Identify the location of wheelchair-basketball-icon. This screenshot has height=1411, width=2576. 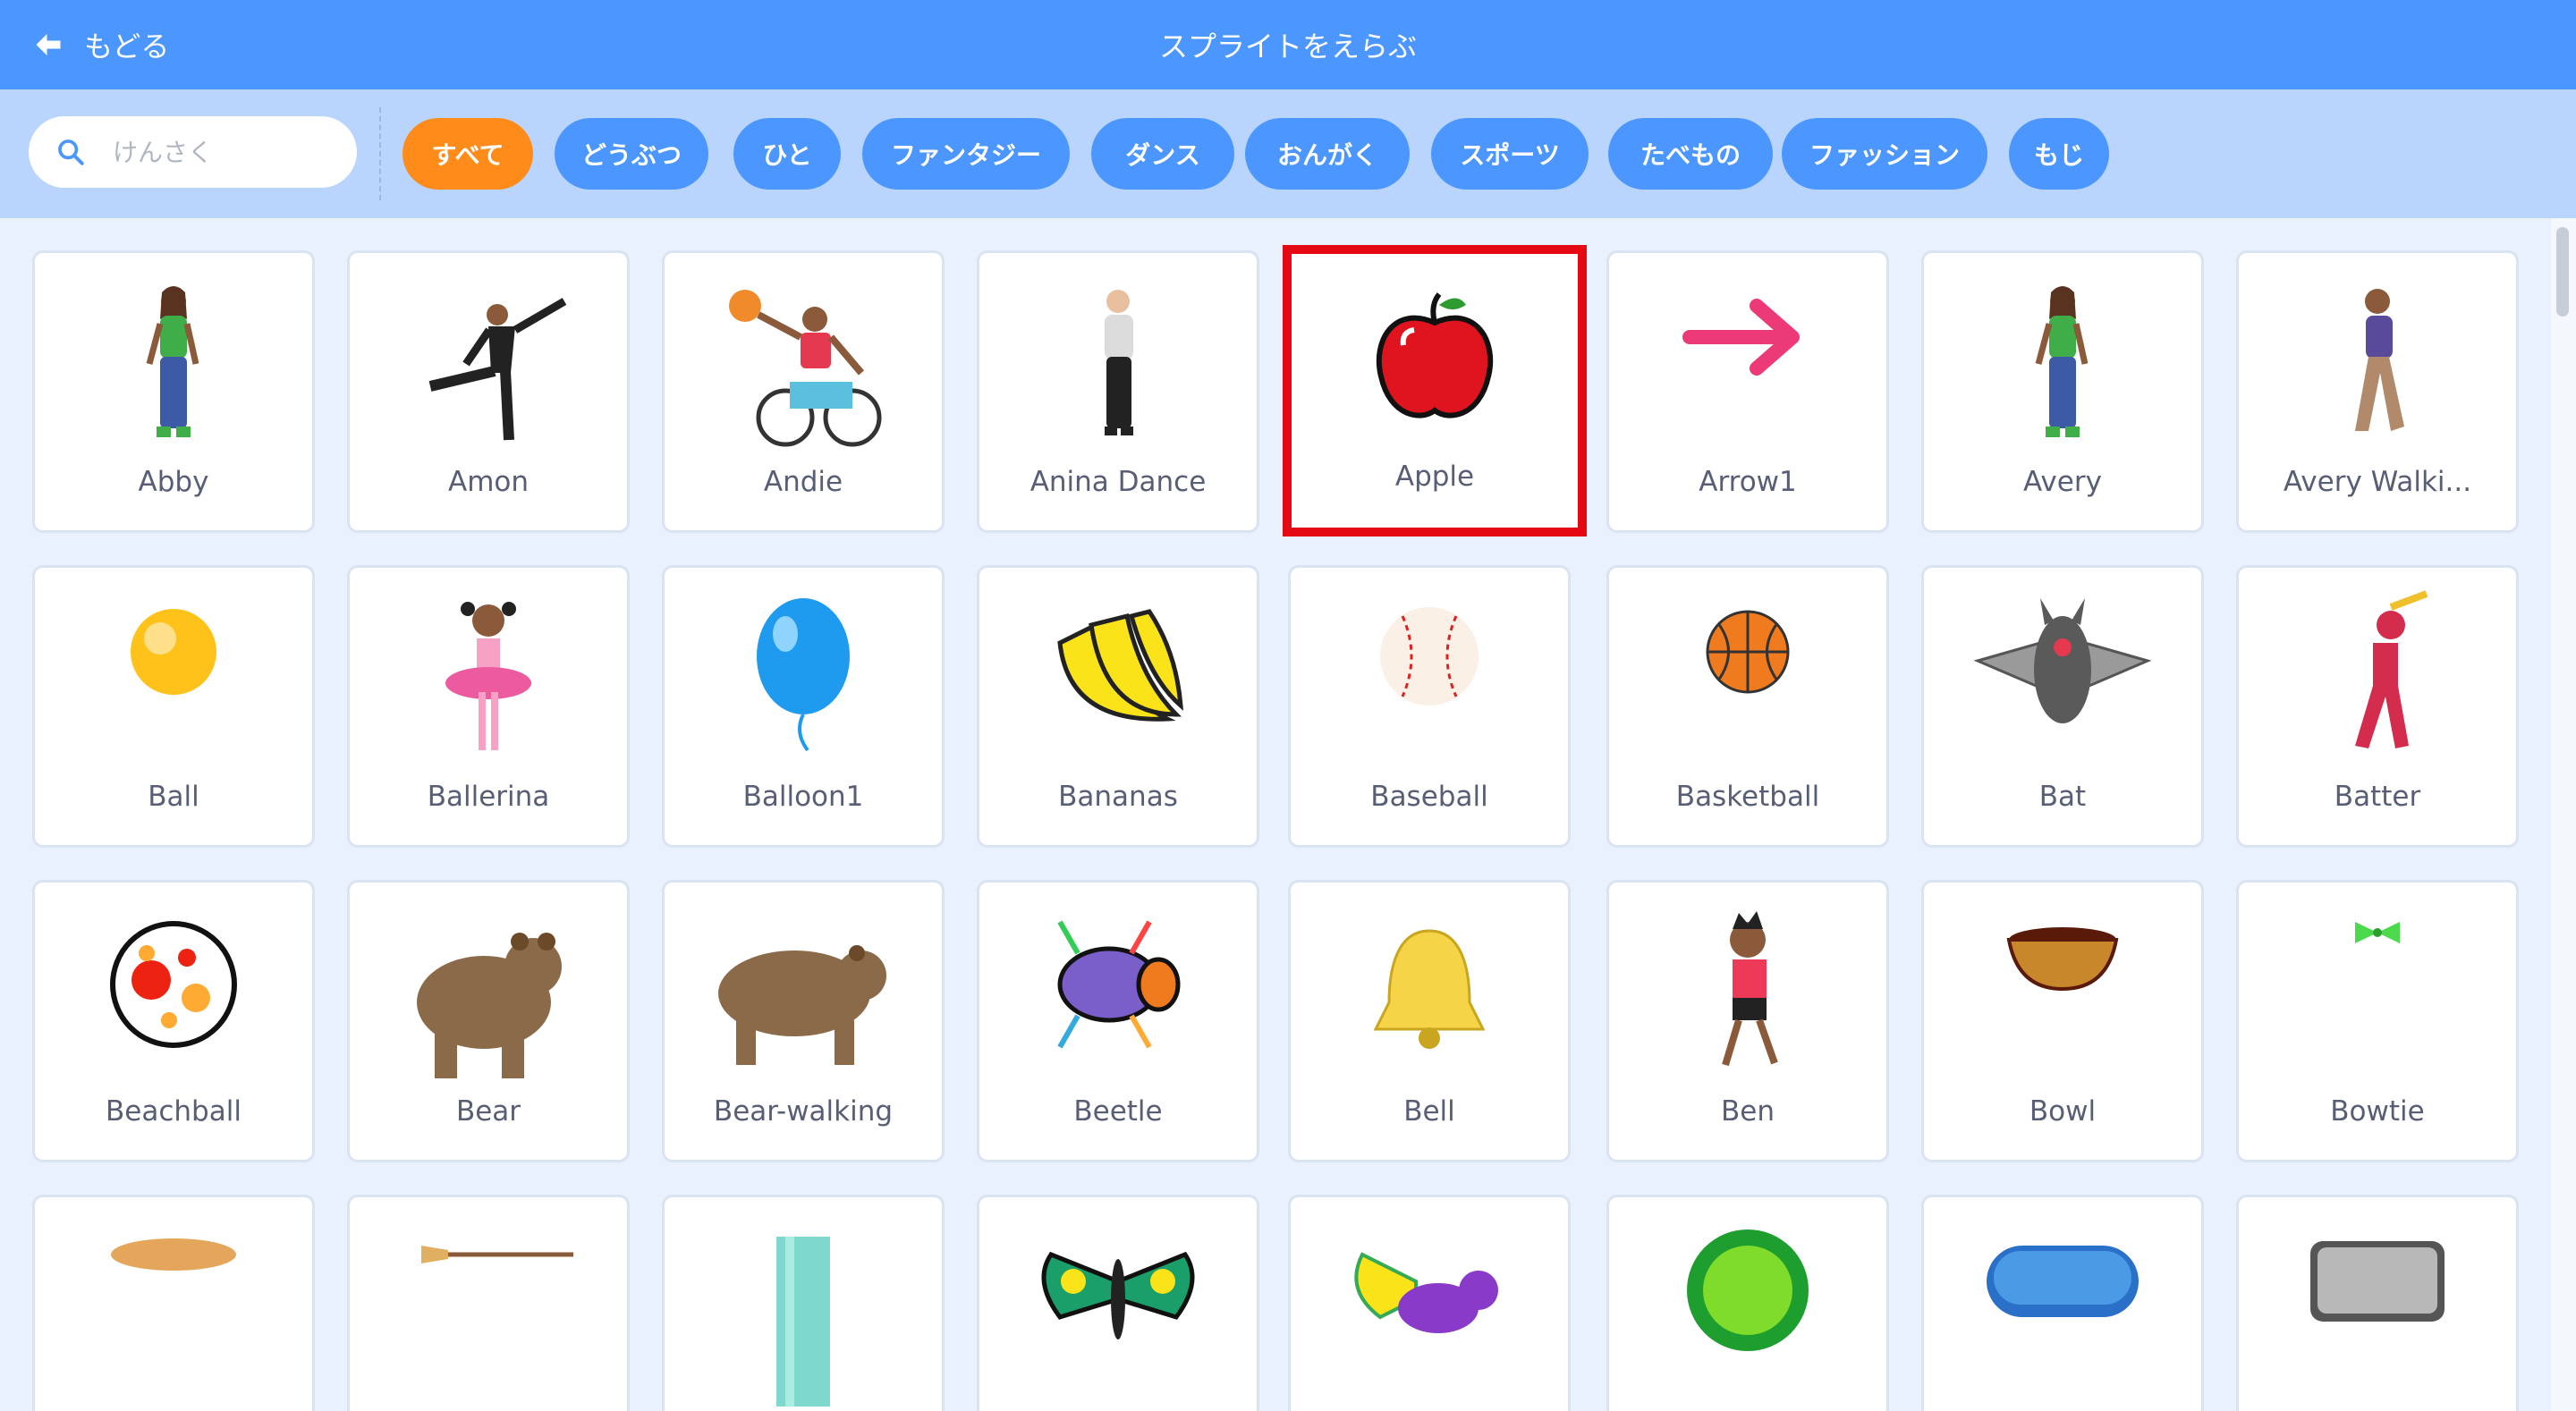
(803, 369).